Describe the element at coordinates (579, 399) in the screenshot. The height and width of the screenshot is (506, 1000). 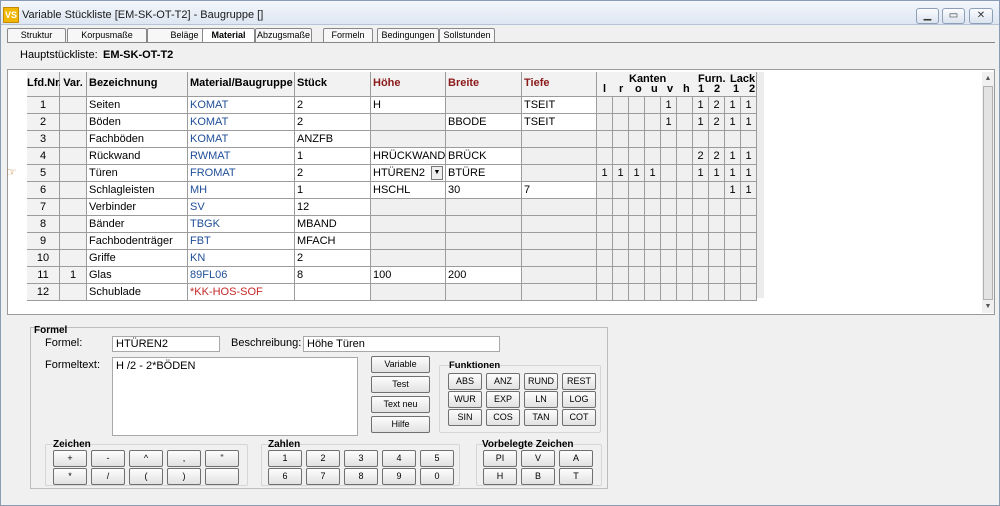
I see `function-button-log: LOG` at that location.